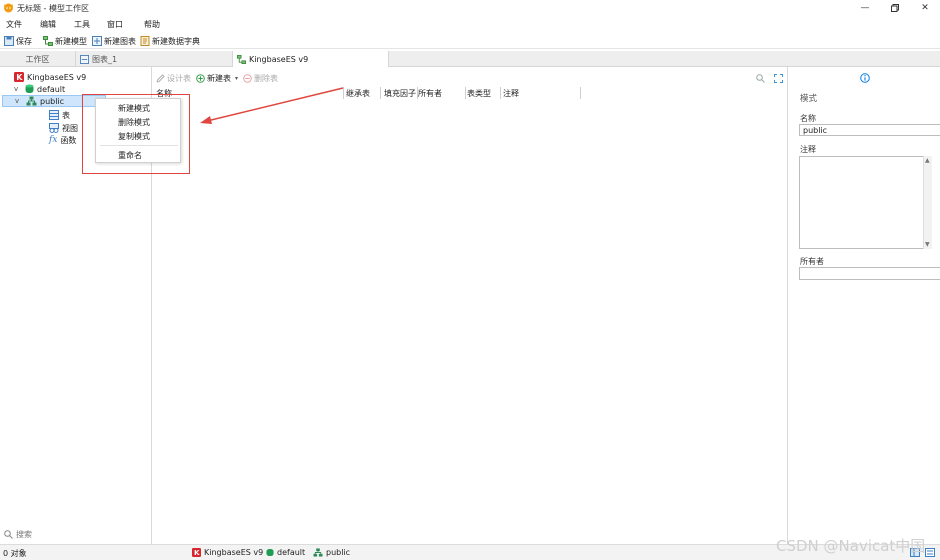 The image size is (940, 560). Describe the element at coordinates (31, 101) in the screenshot. I see `schema-icon` at that location.